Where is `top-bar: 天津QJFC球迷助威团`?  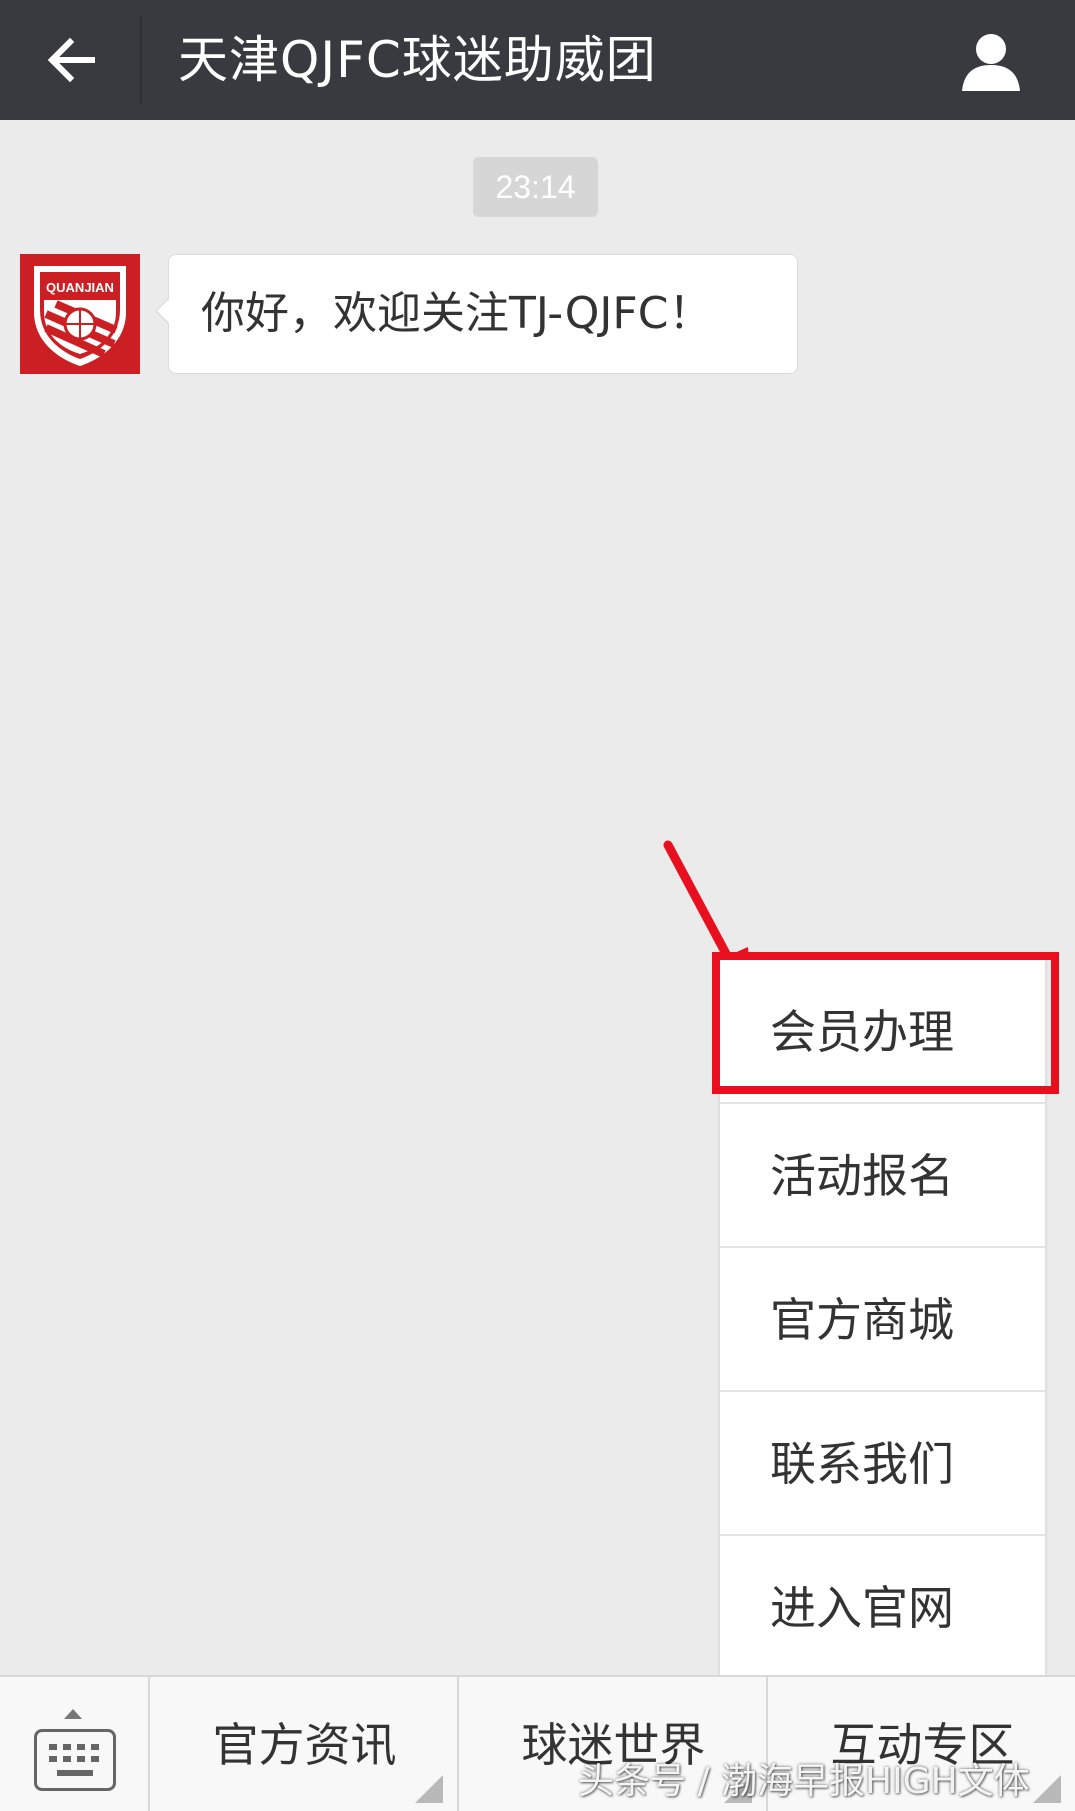
top-bar: 天津QJFC球迷助威团 is located at coordinates (537, 60).